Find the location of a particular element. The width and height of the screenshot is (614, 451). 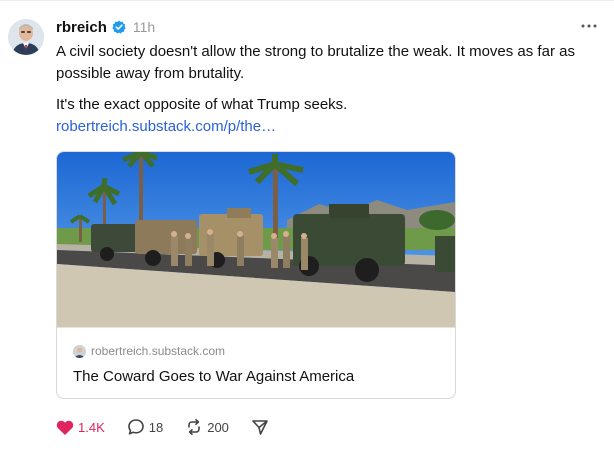

author-username: rbreich is located at coordinates (81, 27).